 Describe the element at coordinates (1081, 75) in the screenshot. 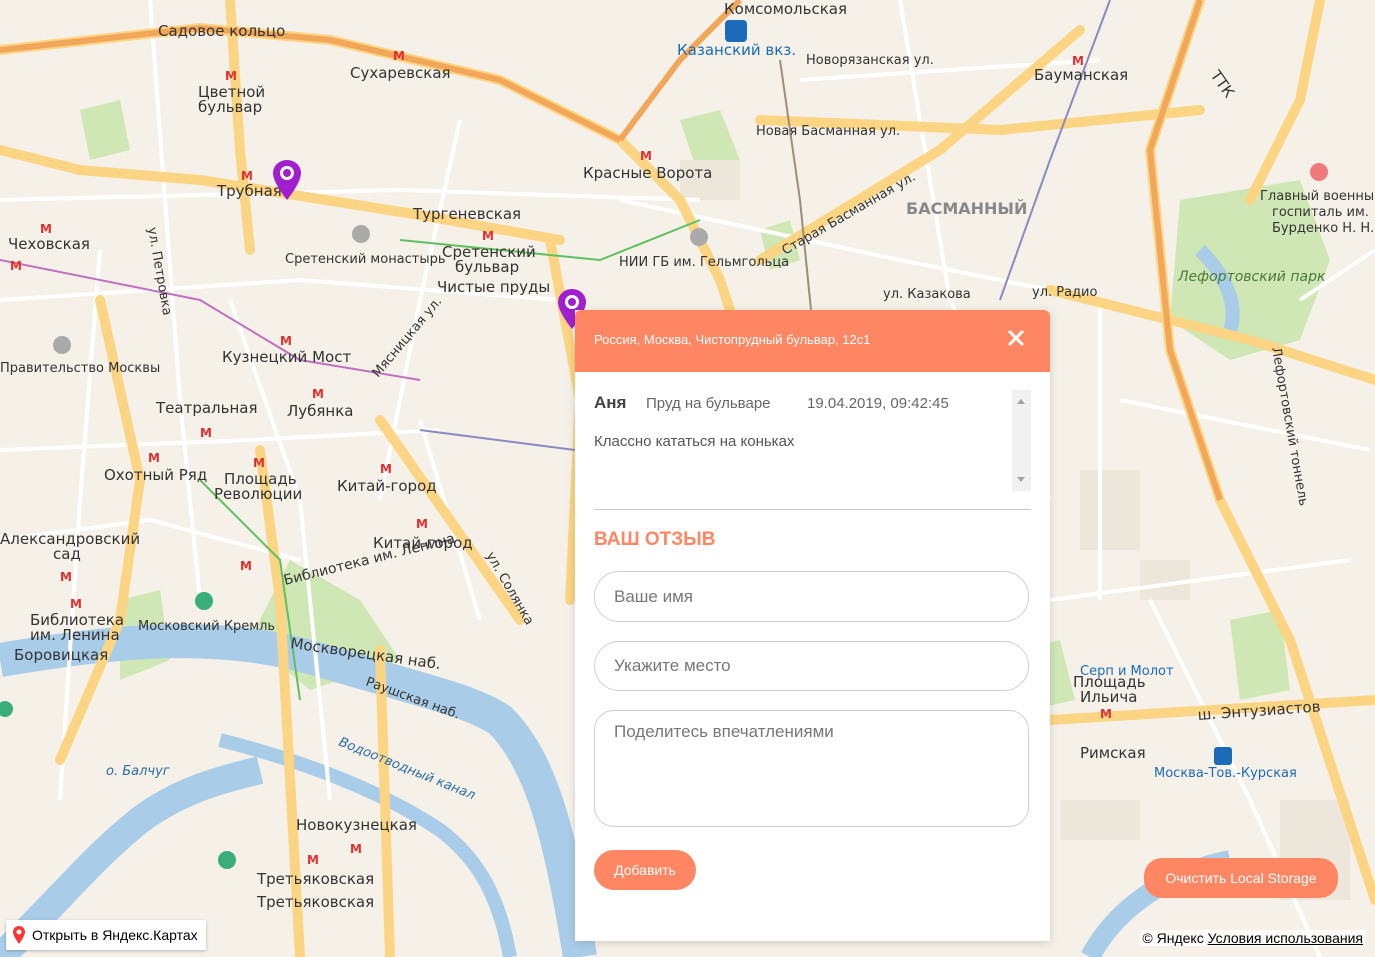

I see `label-baumanskaya: Бауманская` at that location.